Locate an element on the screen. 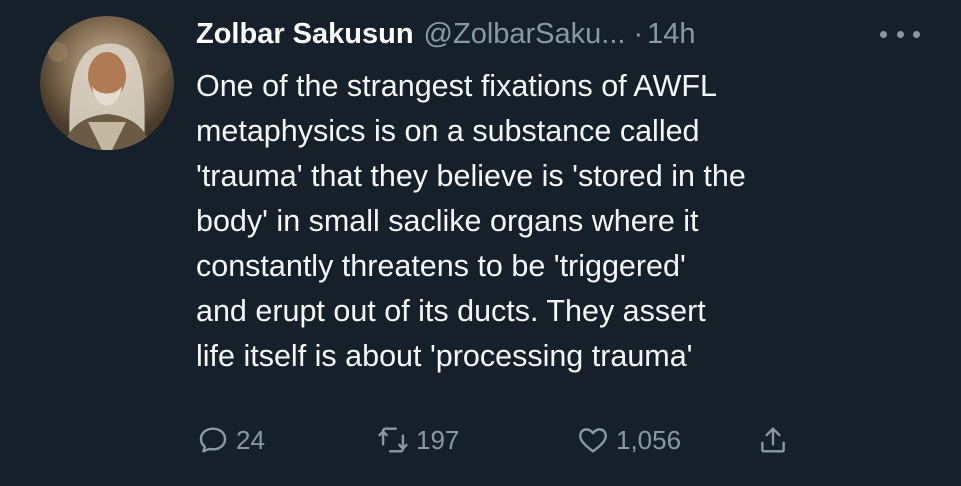  avatar-image is located at coordinates (109, 96).